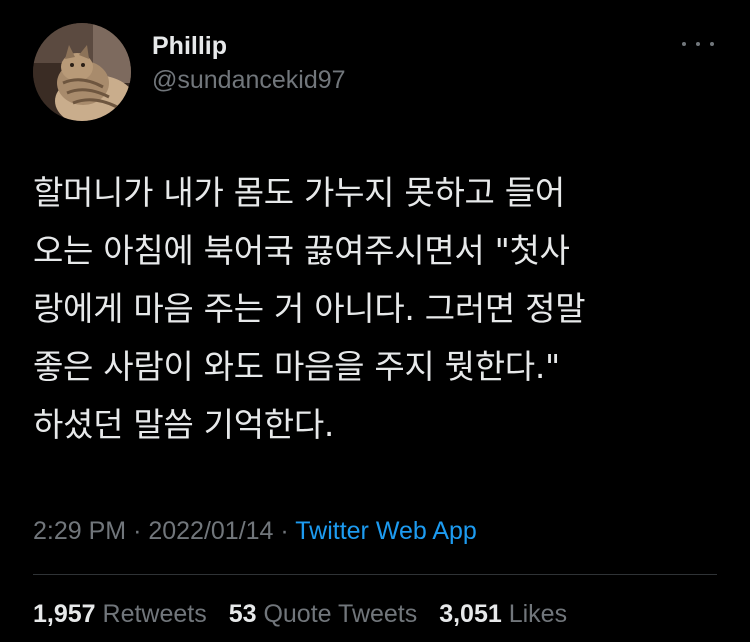 This screenshot has width=750, height=642. I want to click on quote-tweets-count: 53, so click(242, 614).